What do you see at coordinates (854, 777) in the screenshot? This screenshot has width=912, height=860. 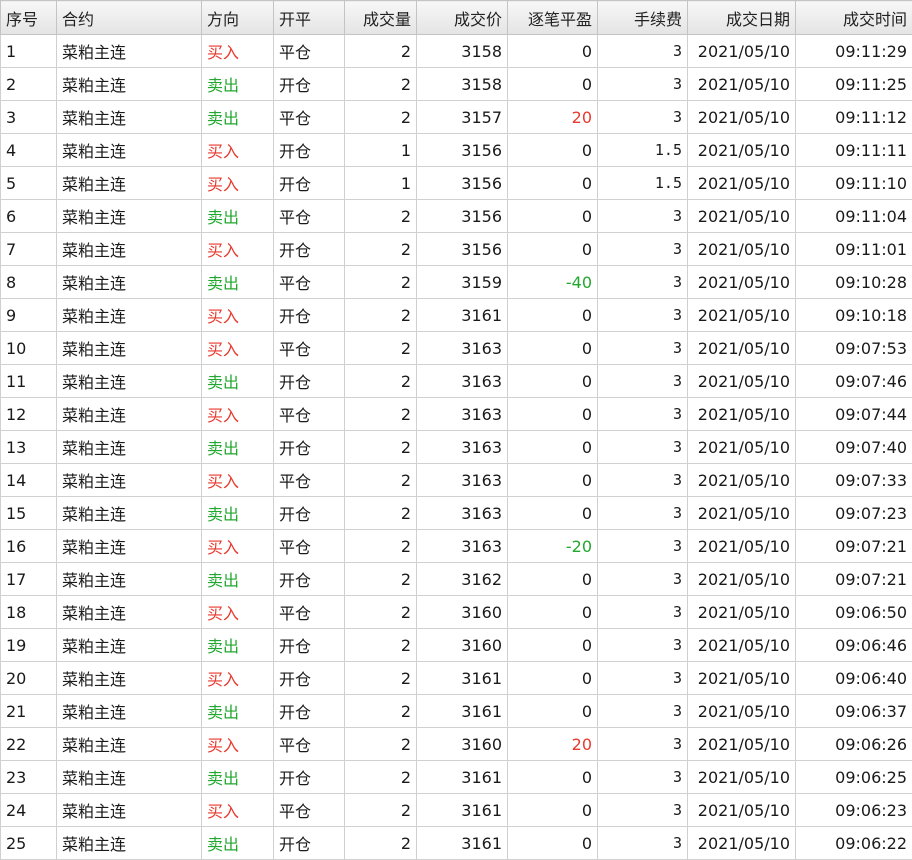 I see `cell-time: 09:06:25` at bounding box center [854, 777].